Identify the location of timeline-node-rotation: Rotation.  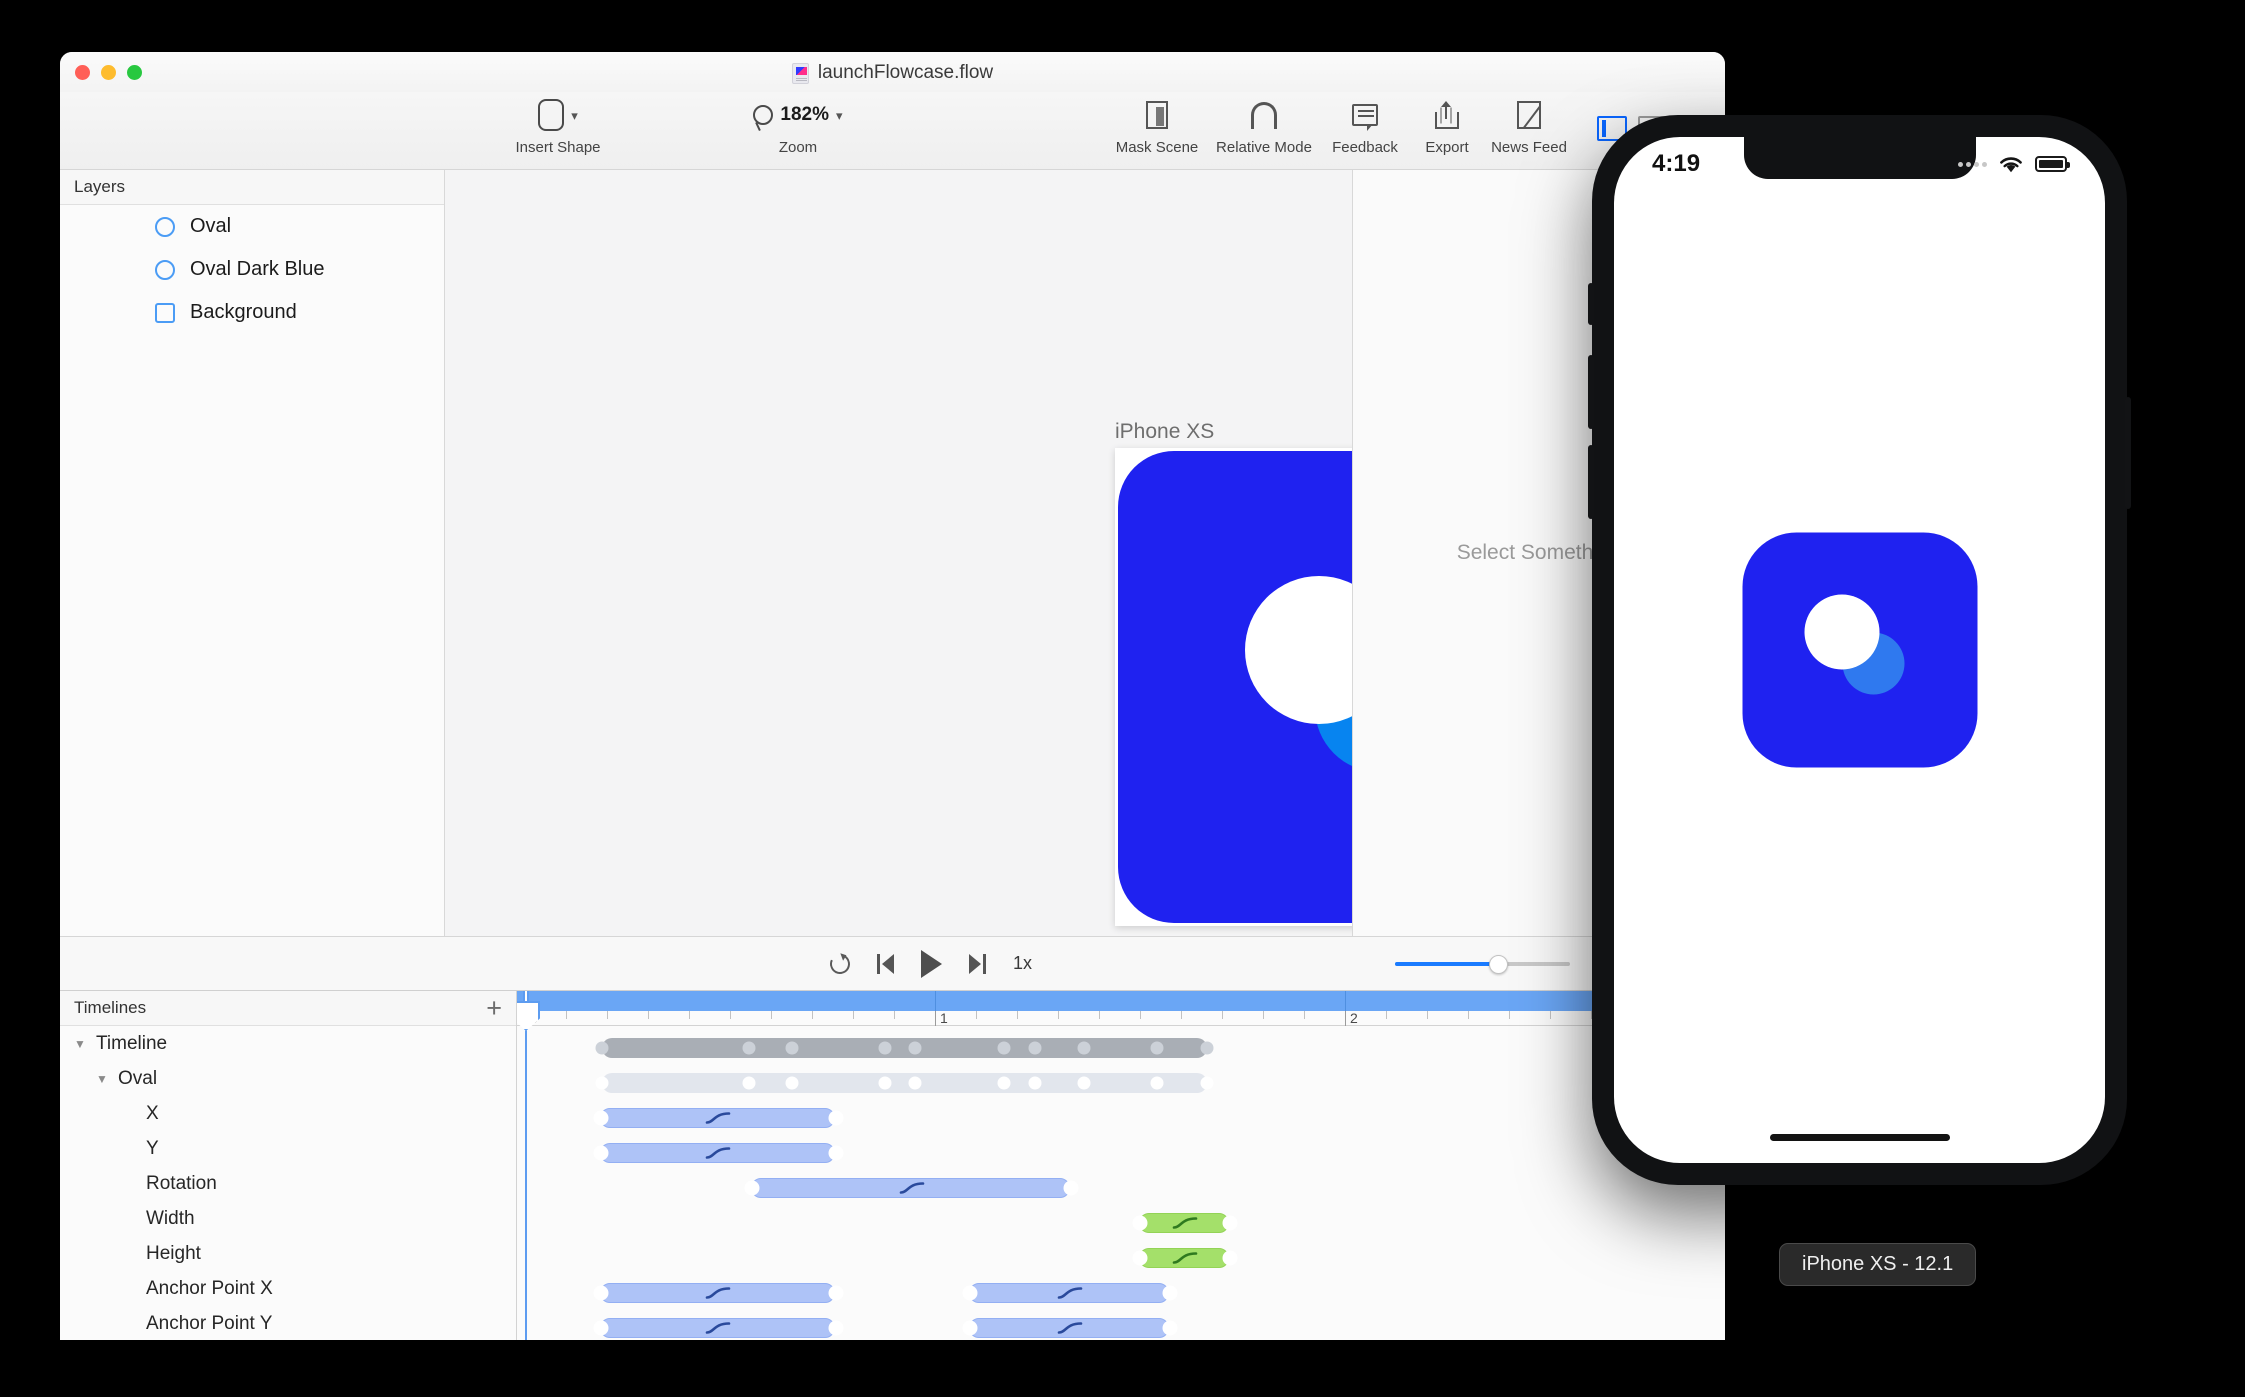
(288, 1183).